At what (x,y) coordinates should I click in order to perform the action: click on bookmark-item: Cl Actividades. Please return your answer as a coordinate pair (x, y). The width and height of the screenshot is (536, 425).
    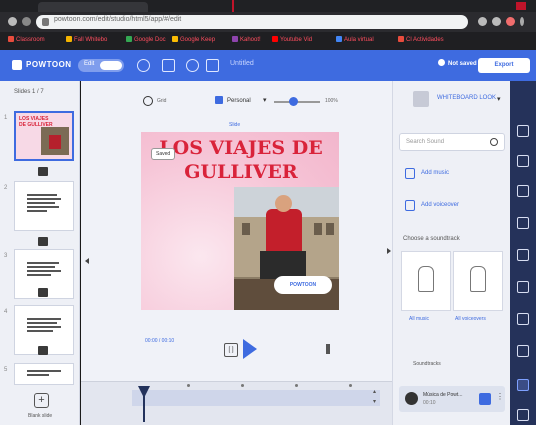
    Looking at the image, I should click on (421, 41).